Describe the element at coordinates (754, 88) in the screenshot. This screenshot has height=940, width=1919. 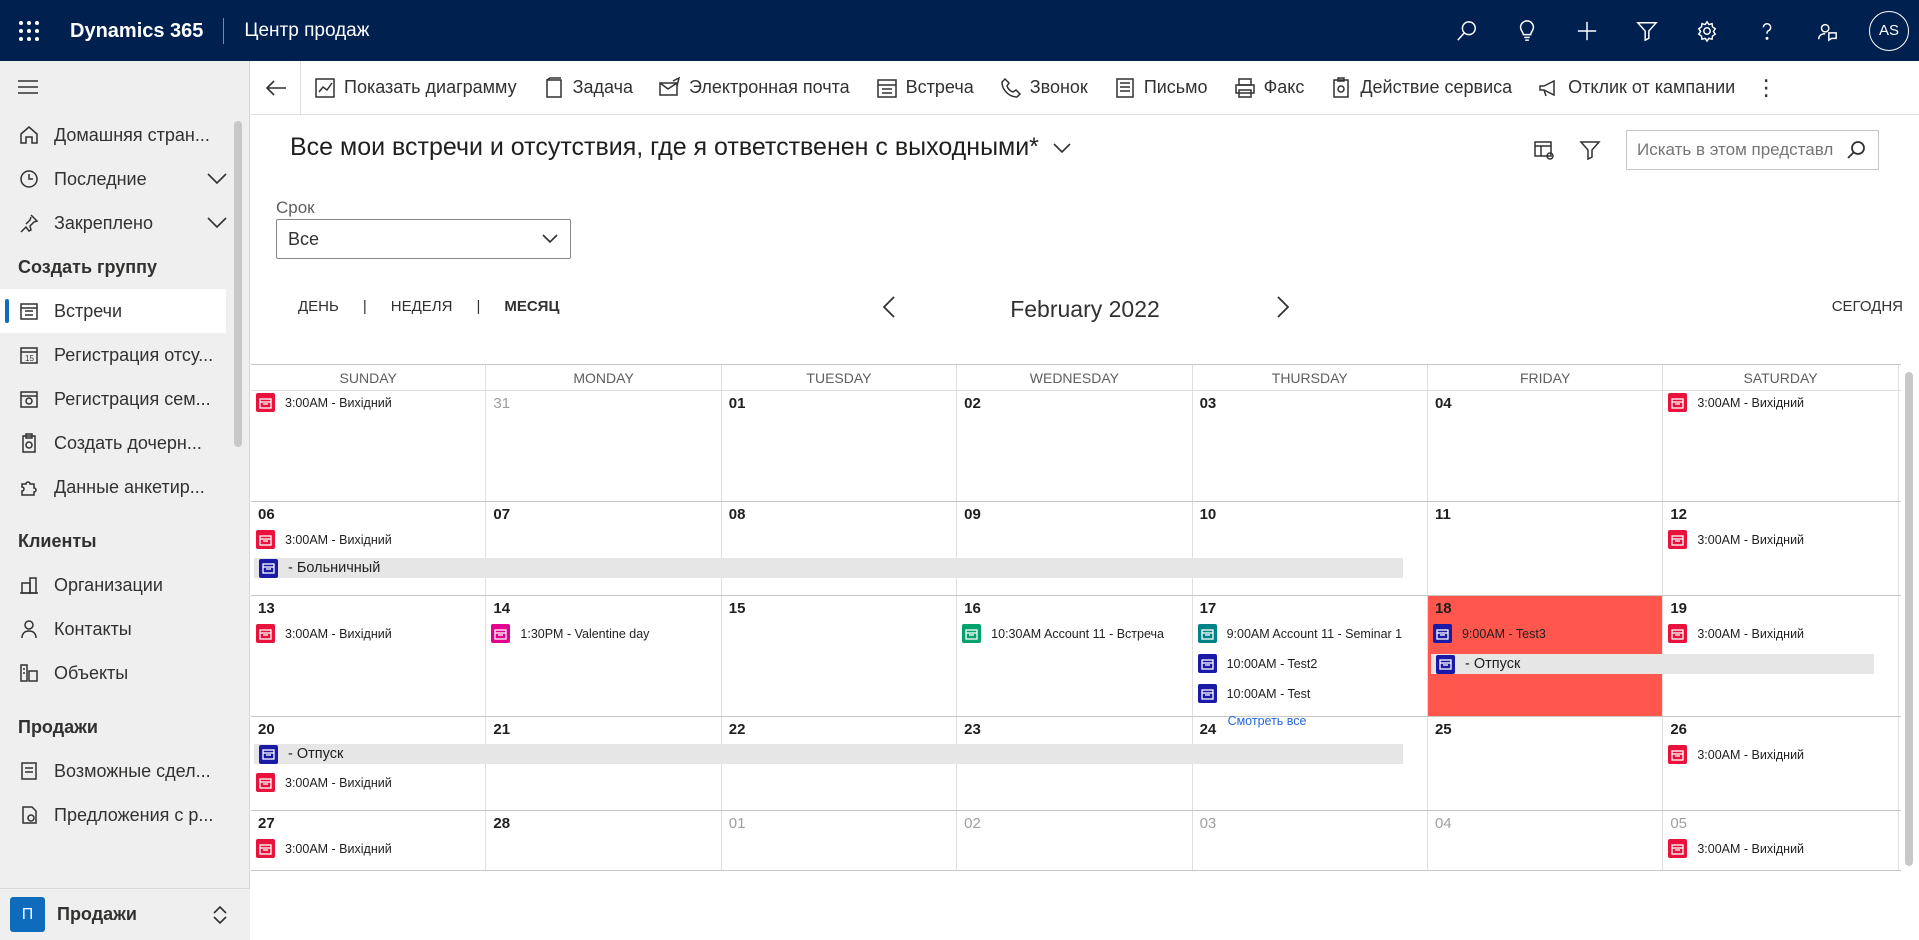
I see `email-button: Электронная почта` at that location.